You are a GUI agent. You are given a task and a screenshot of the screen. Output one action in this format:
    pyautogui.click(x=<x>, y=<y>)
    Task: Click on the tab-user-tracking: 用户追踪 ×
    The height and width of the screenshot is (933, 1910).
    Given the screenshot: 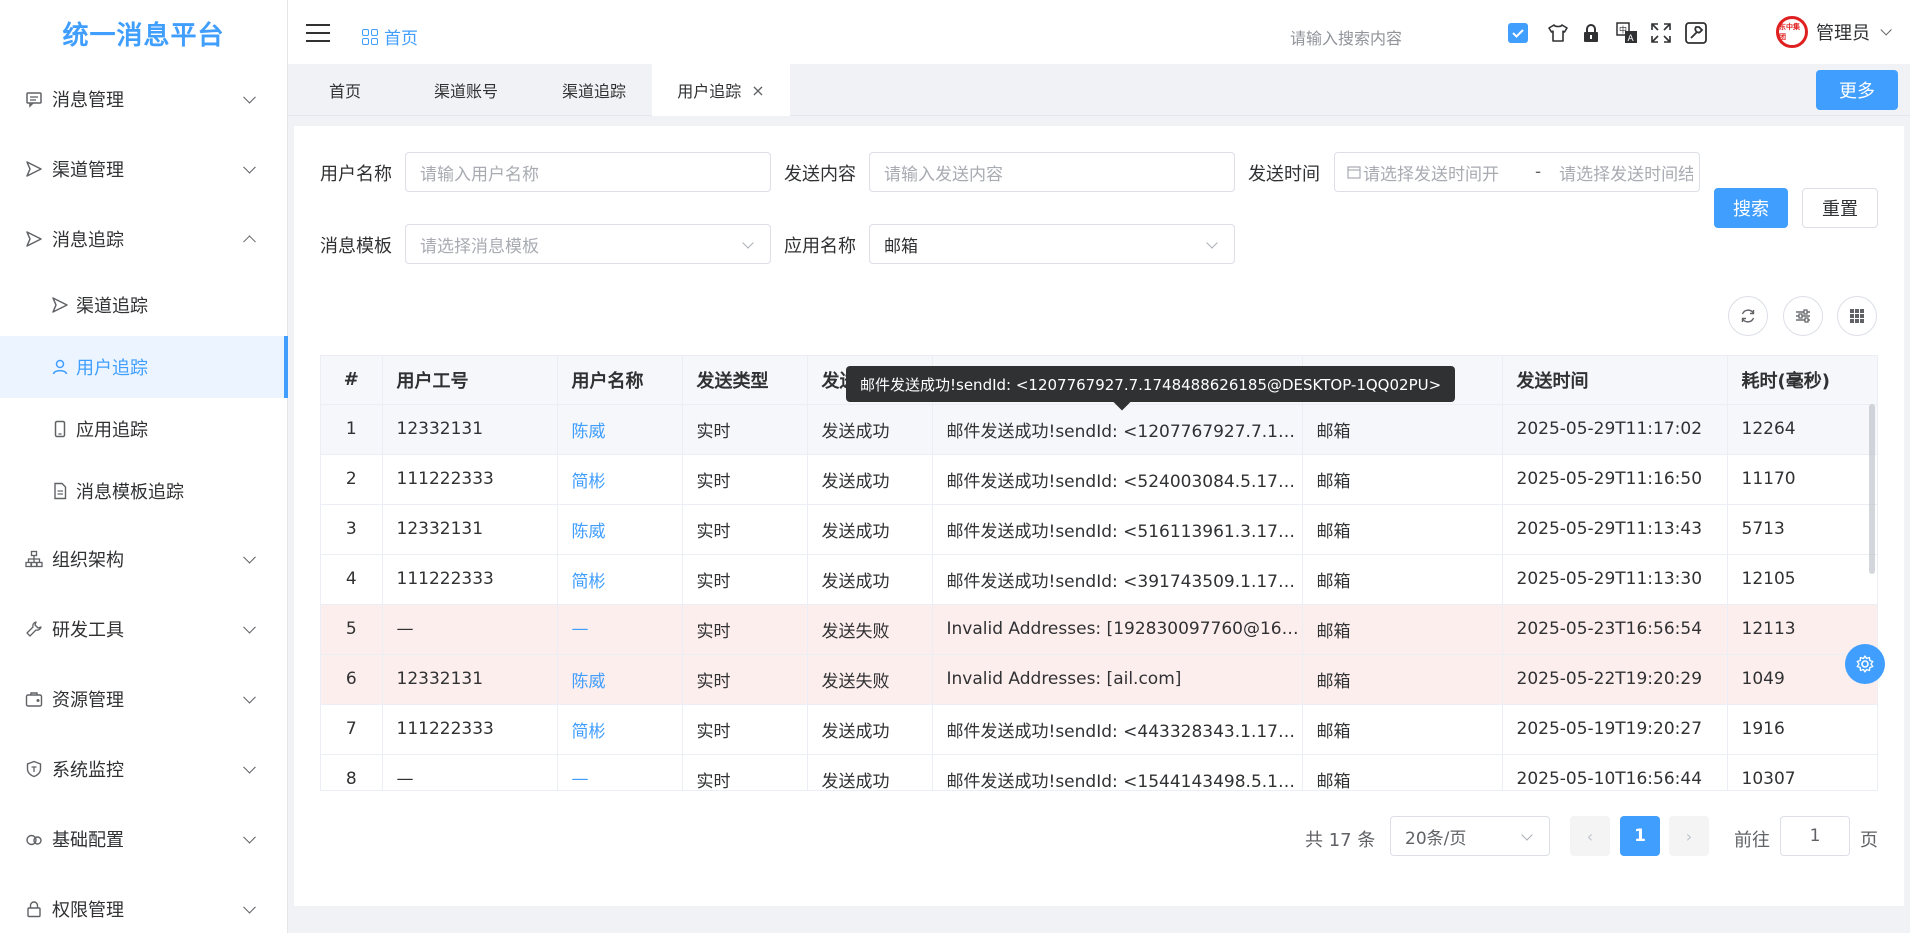 What is the action you would take?
    pyautogui.click(x=721, y=90)
    